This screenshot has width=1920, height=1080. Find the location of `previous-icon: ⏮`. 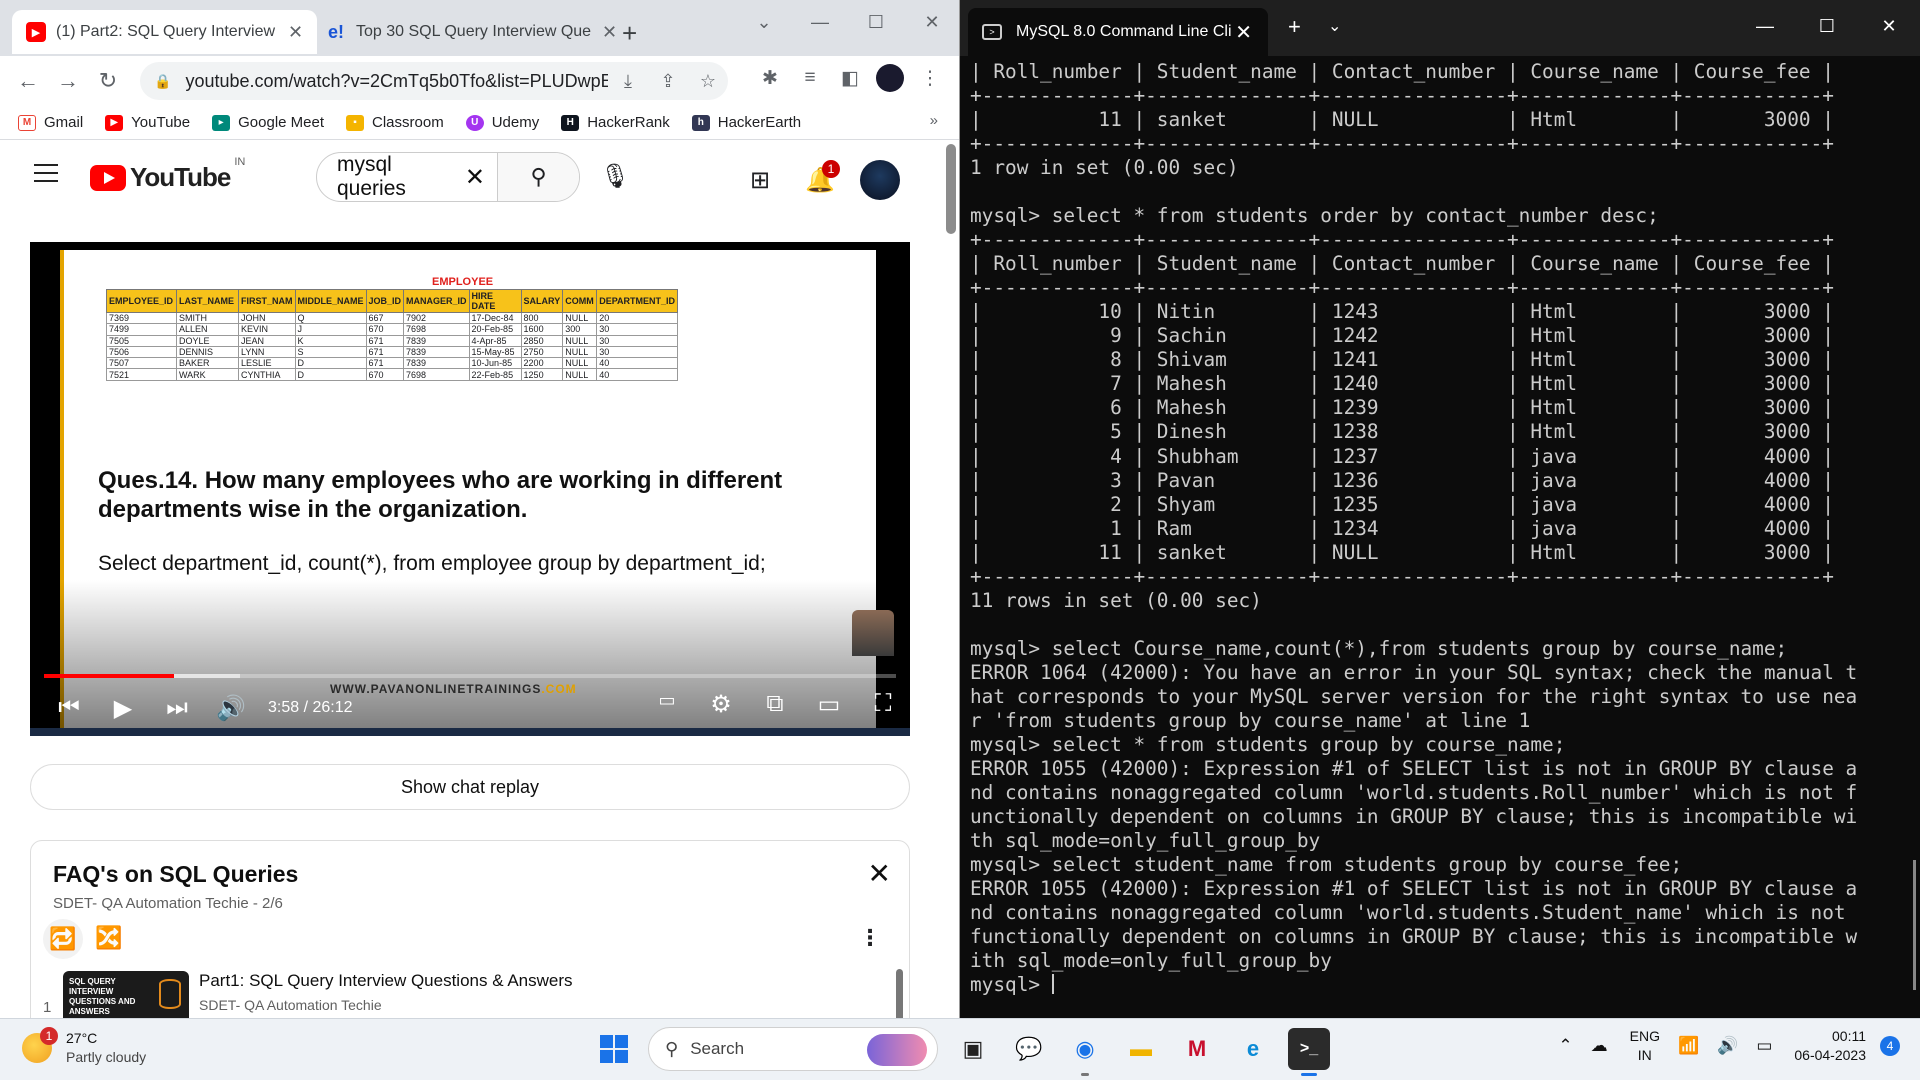

previous-icon: ⏮ is located at coordinates (69, 708).